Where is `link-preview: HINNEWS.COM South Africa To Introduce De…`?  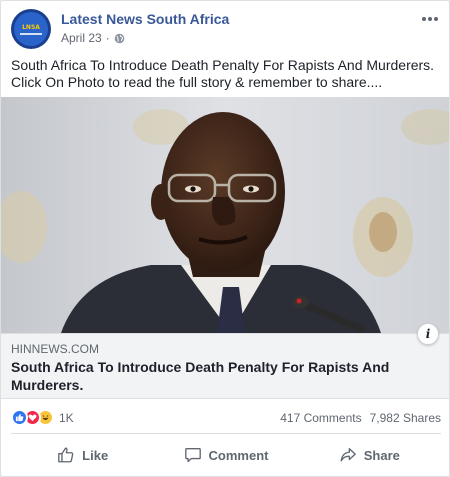 link-preview: HINNEWS.COM South Africa To Introduce De… is located at coordinates (225, 366).